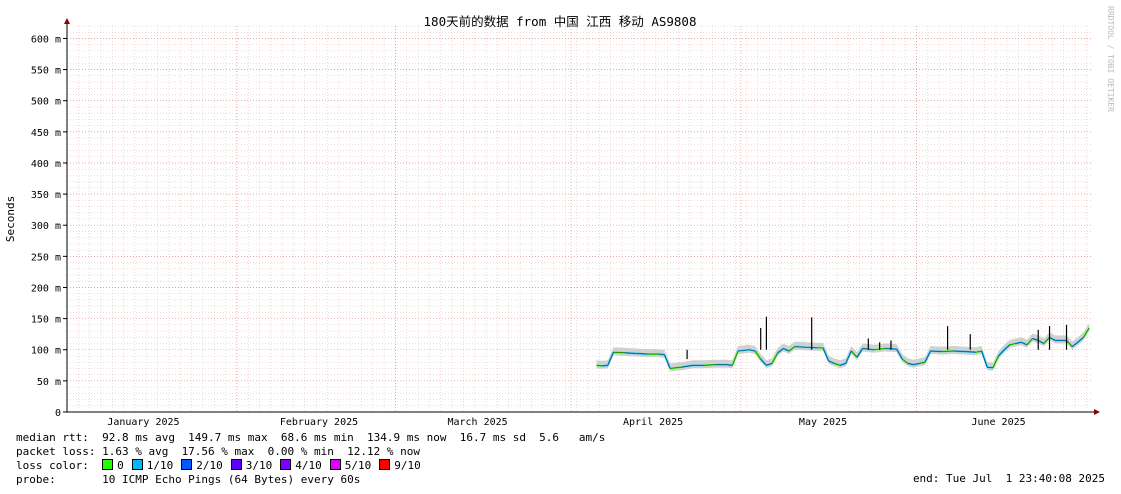 This screenshot has height=494, width=1121. What do you see at coordinates (259, 465) in the screenshot?
I see `loss-color-label: 3/10` at bounding box center [259, 465].